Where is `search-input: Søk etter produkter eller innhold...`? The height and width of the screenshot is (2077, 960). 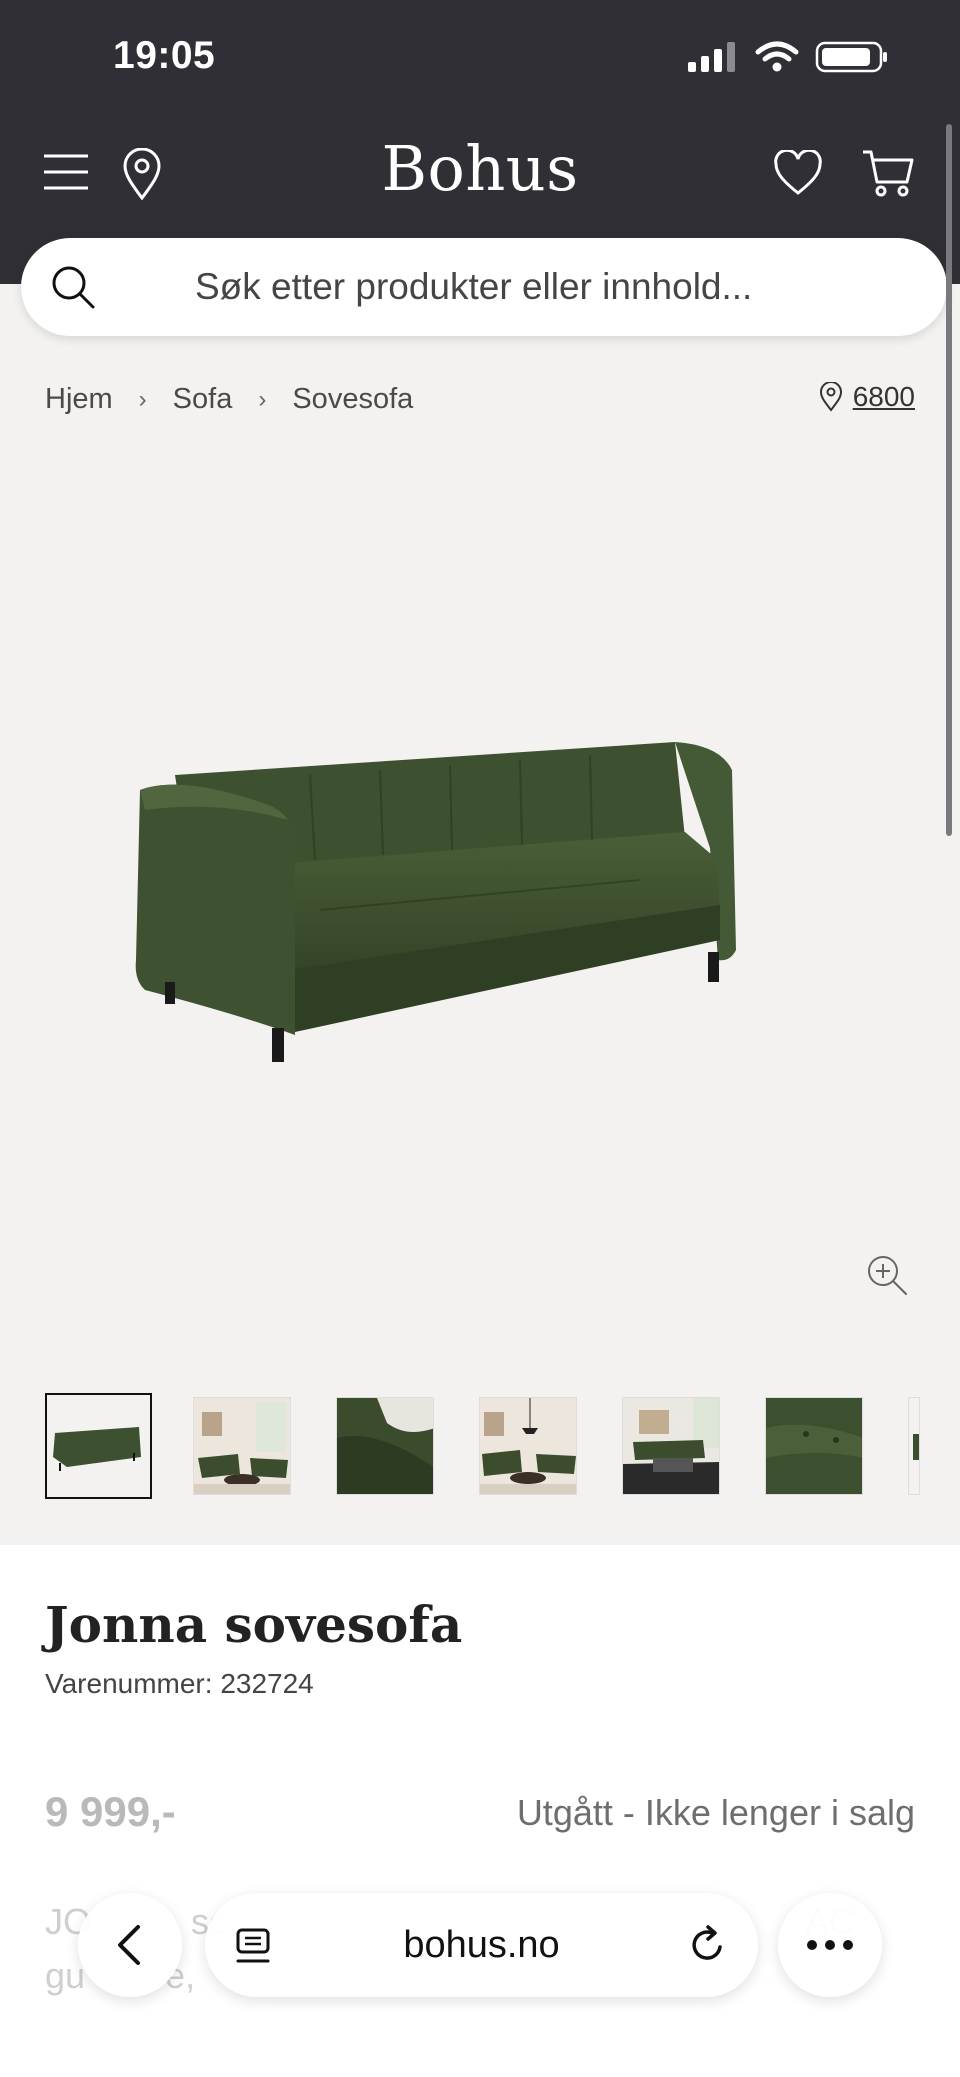 search-input: Søk etter produkter eller innhold... is located at coordinates (473, 287).